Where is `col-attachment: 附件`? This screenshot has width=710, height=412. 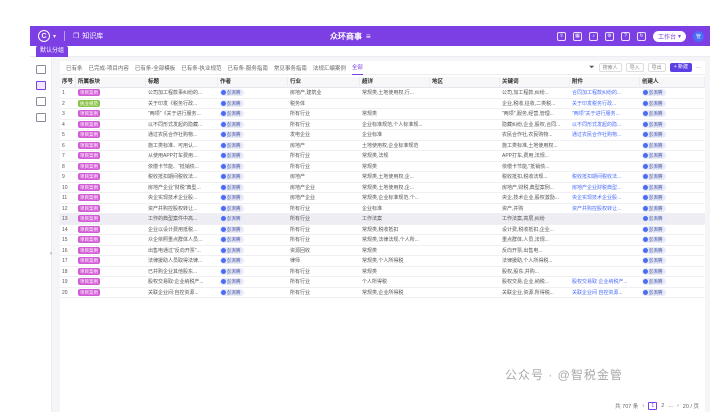
col-attachment: 附件 is located at coordinates (605, 82).